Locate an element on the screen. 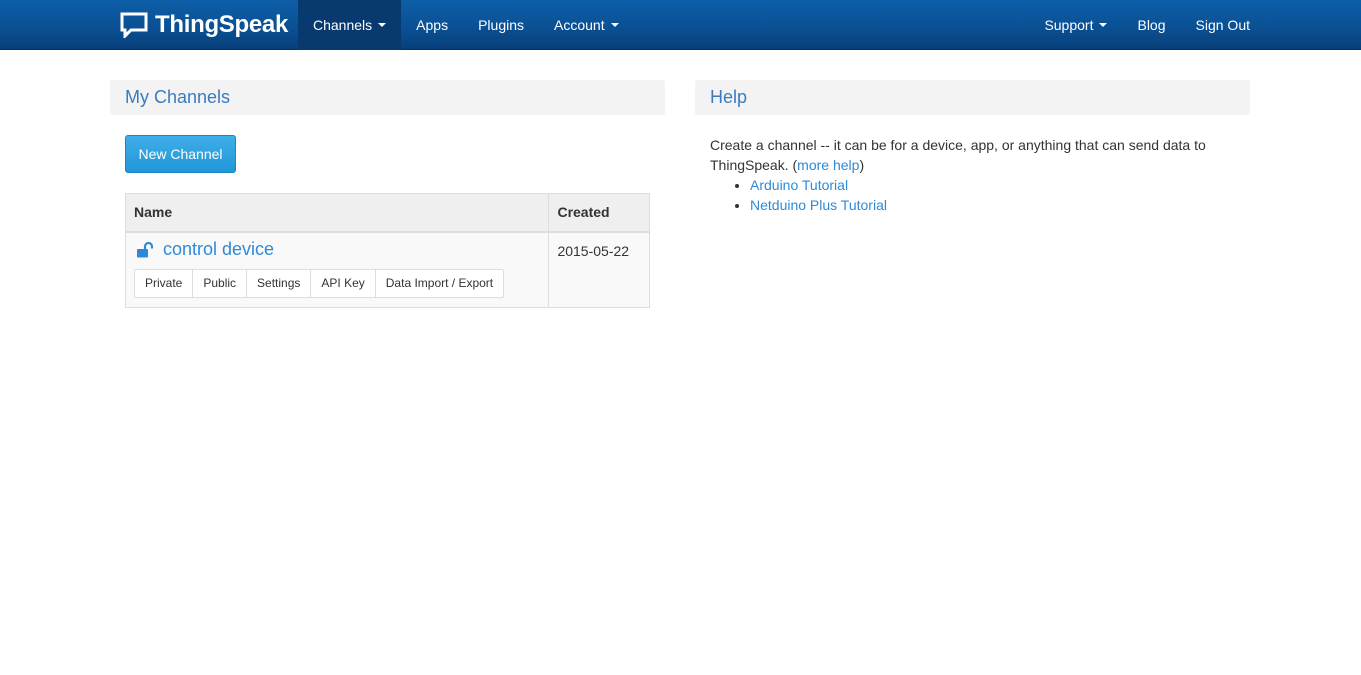  nav-apps-label: Apps is located at coordinates (432, 25).